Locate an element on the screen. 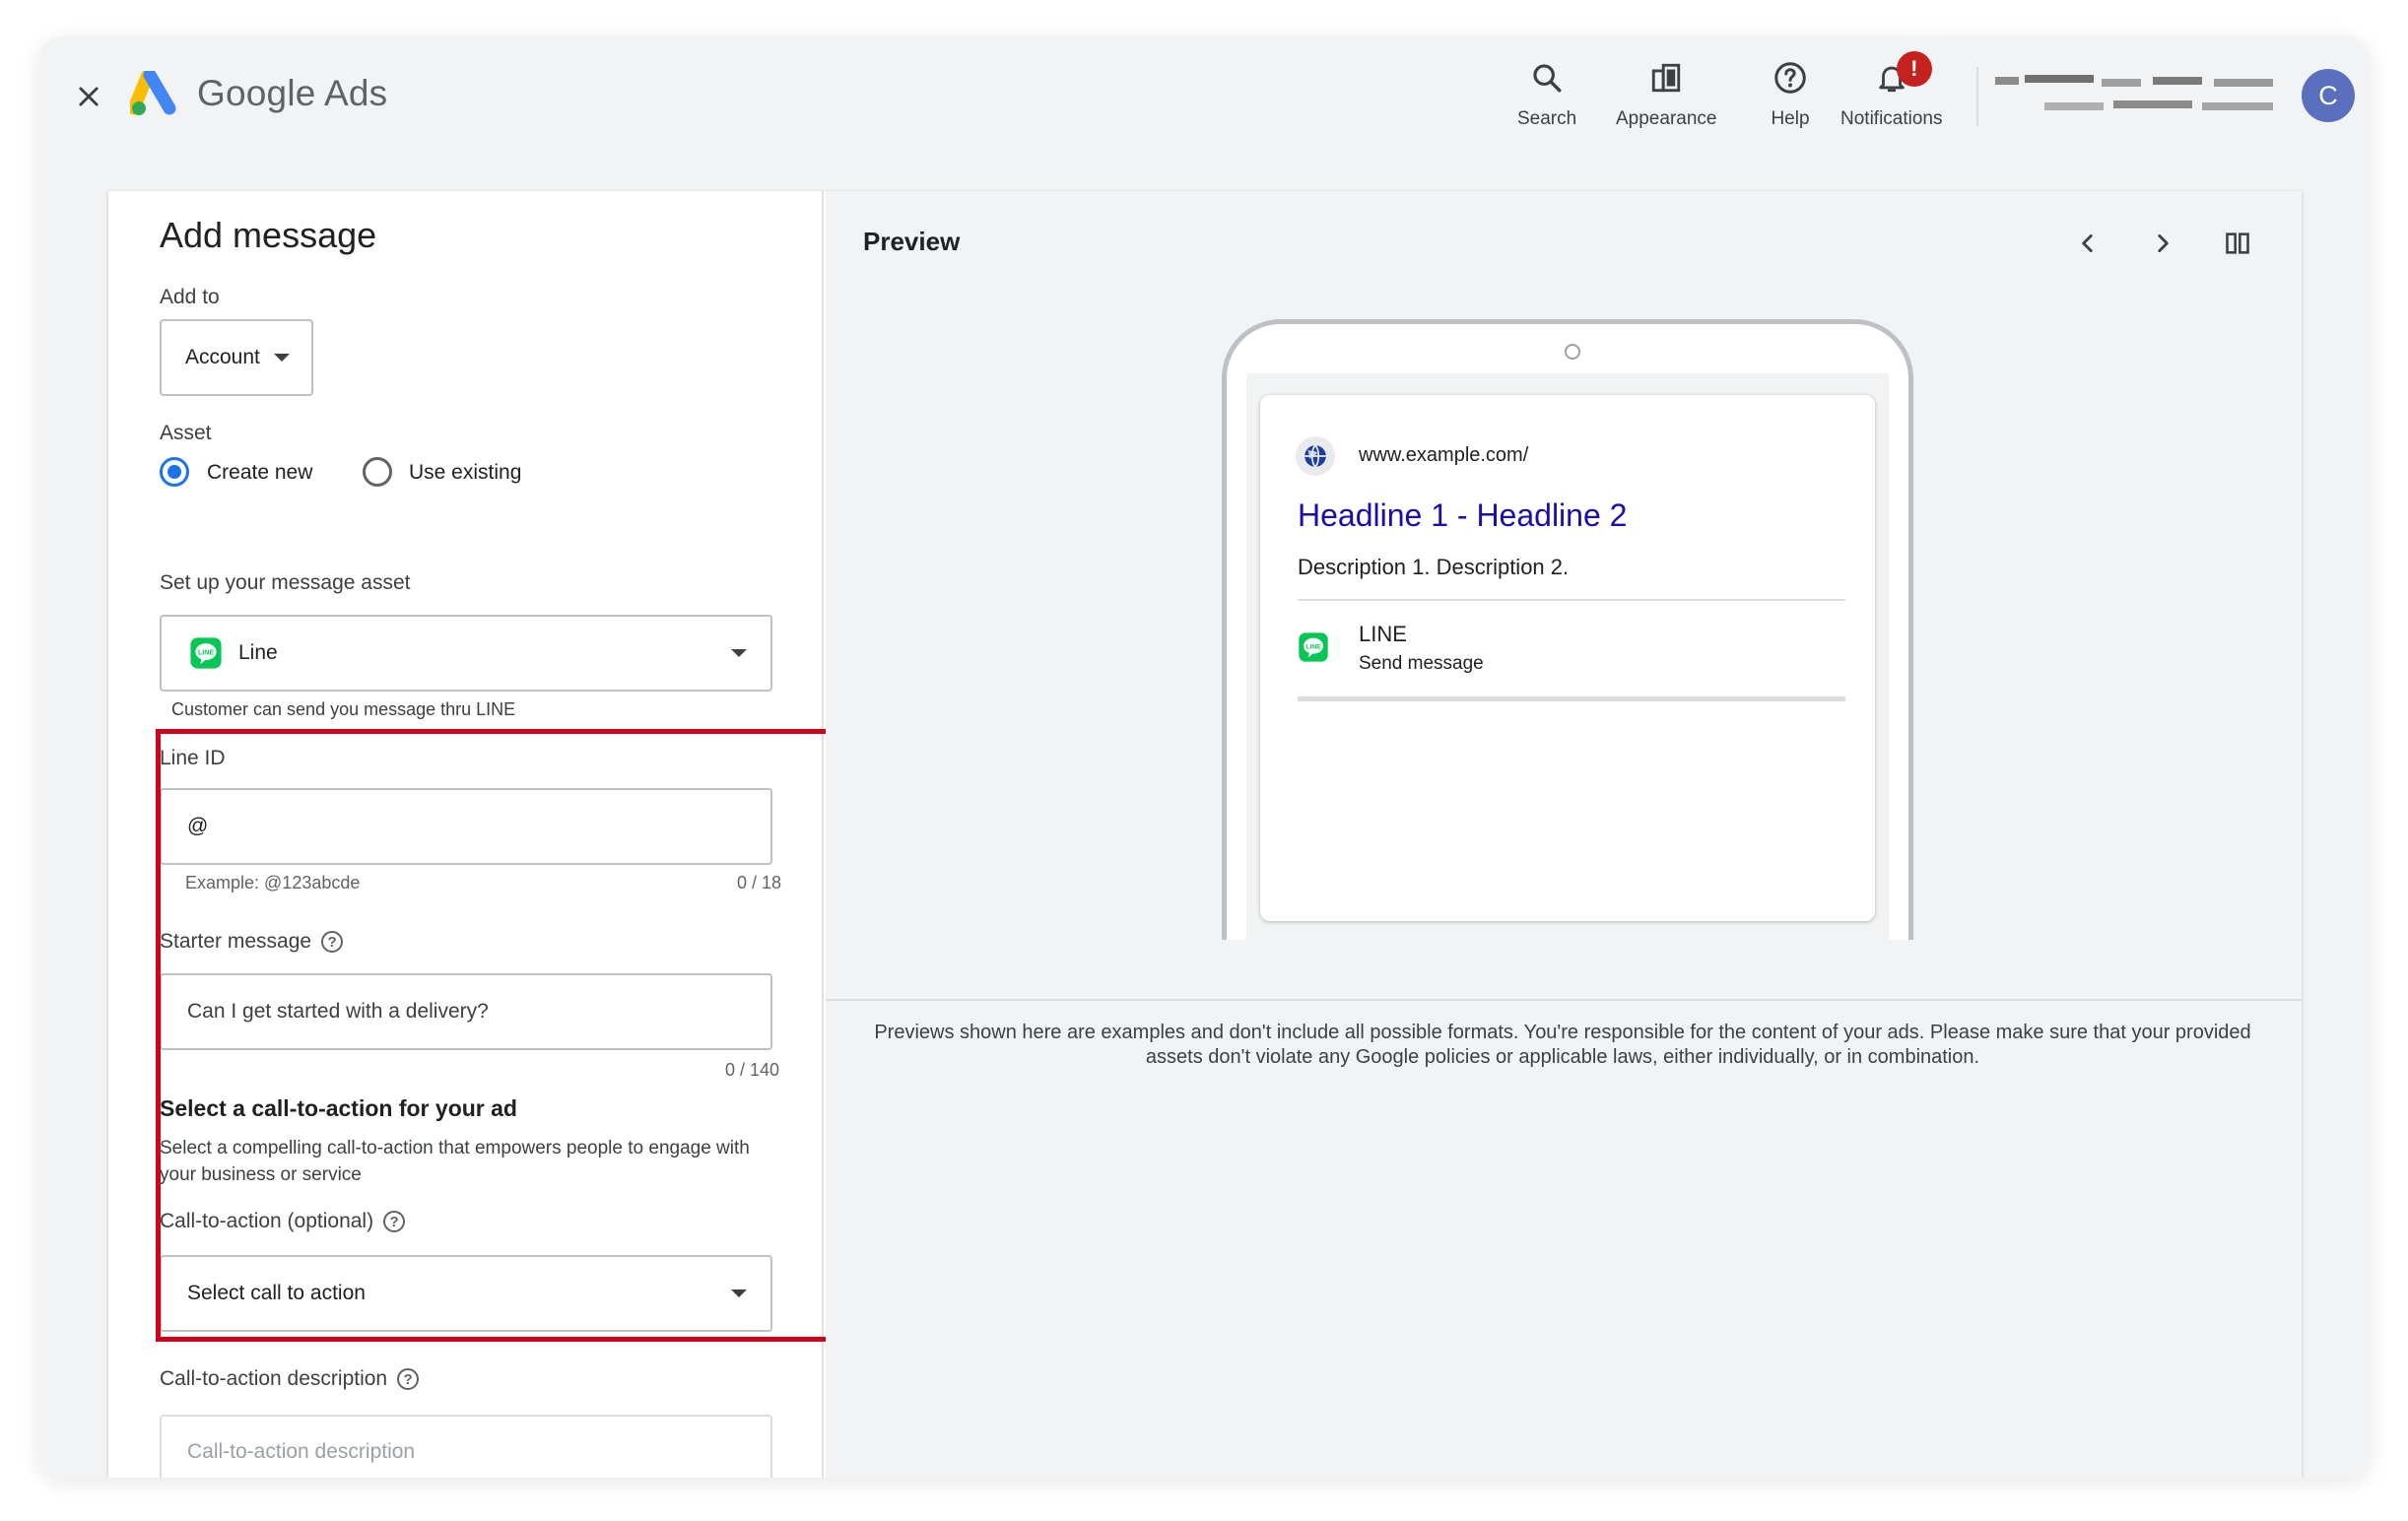 This screenshot has width=2408, height=1521. ad-headline: Headline 1 - Headline 2 is located at coordinates (1463, 515).